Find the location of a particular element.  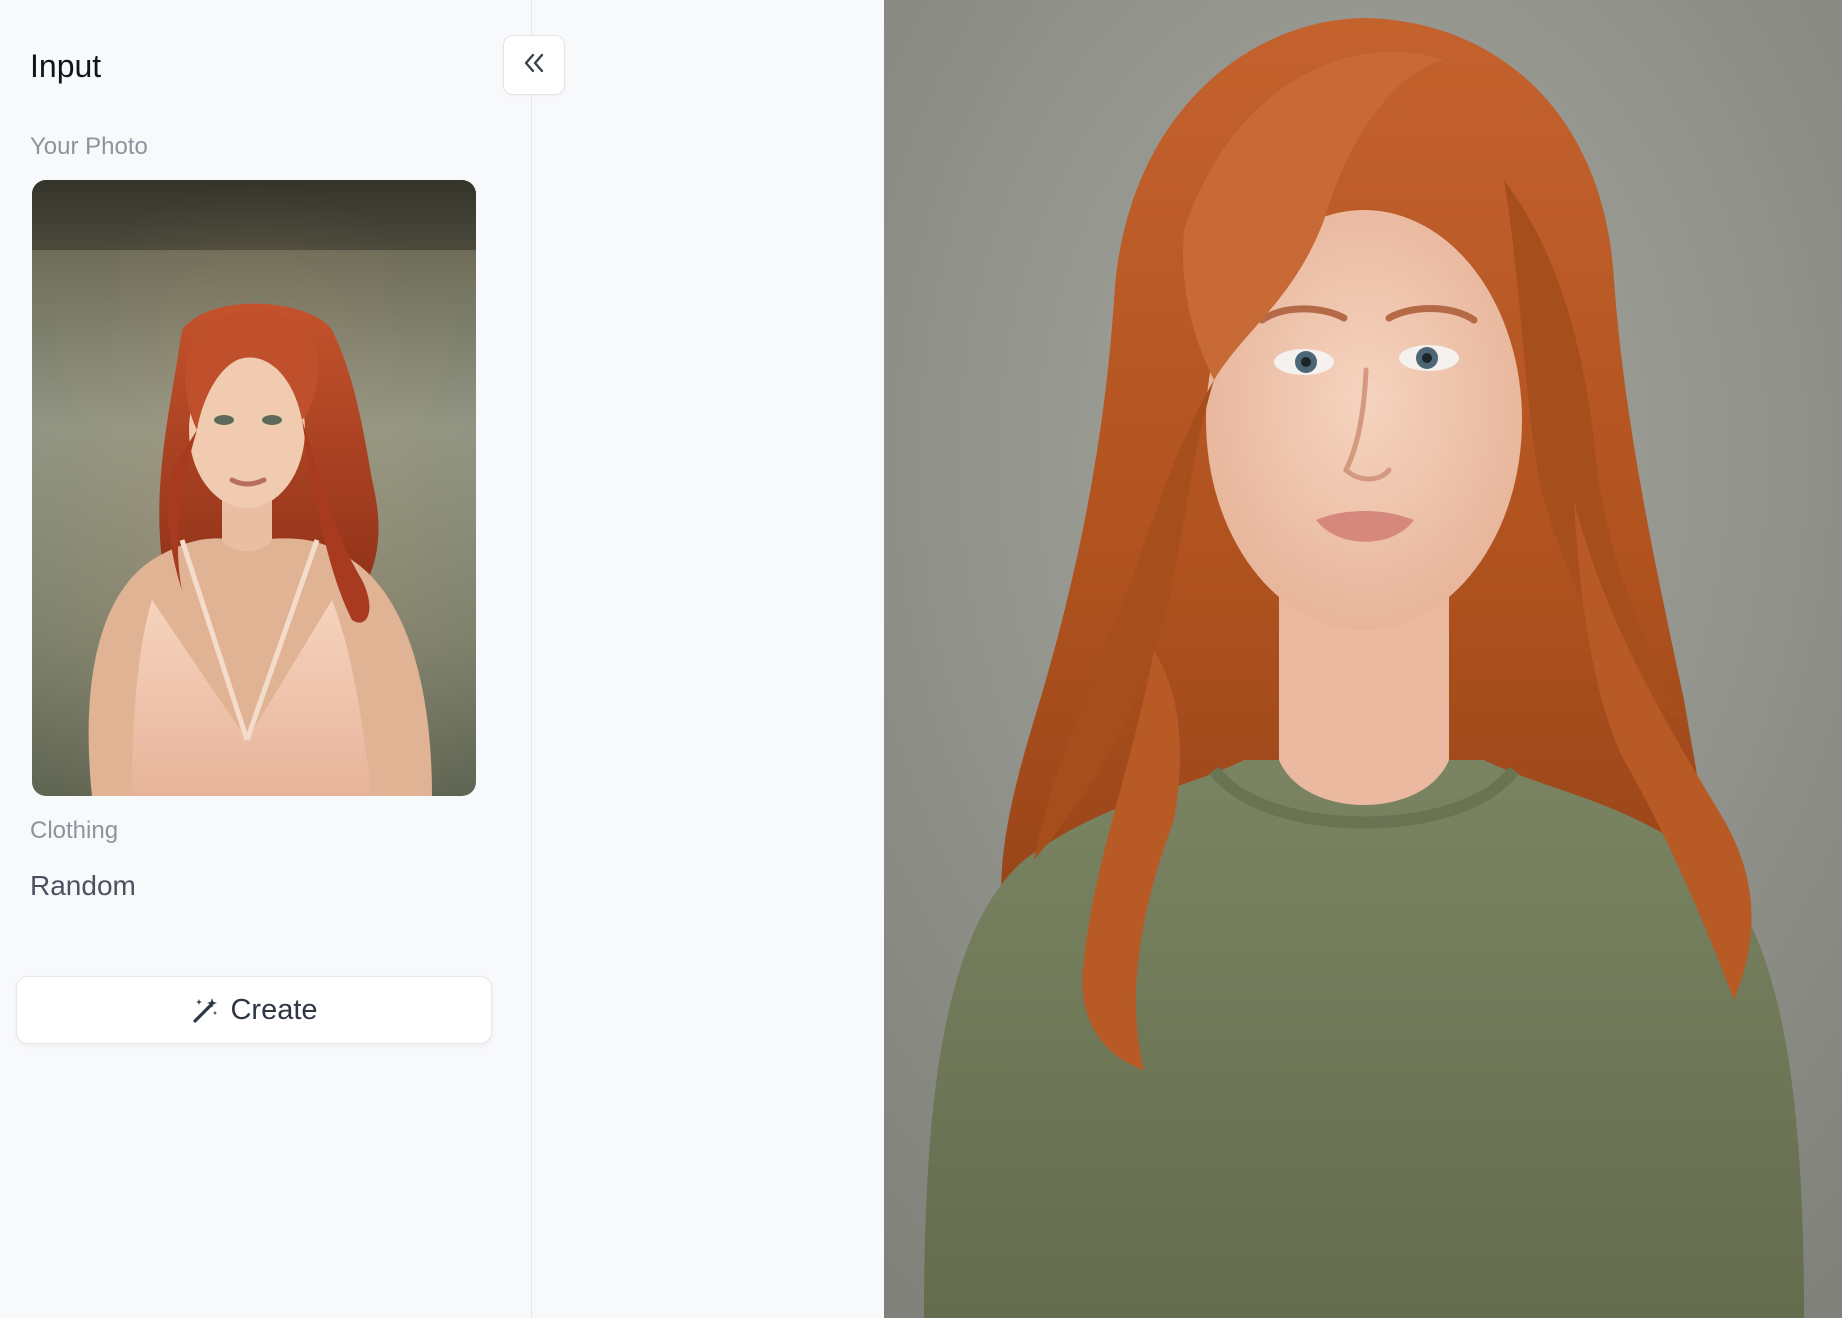

panel-title: Input is located at coordinates (66, 66).